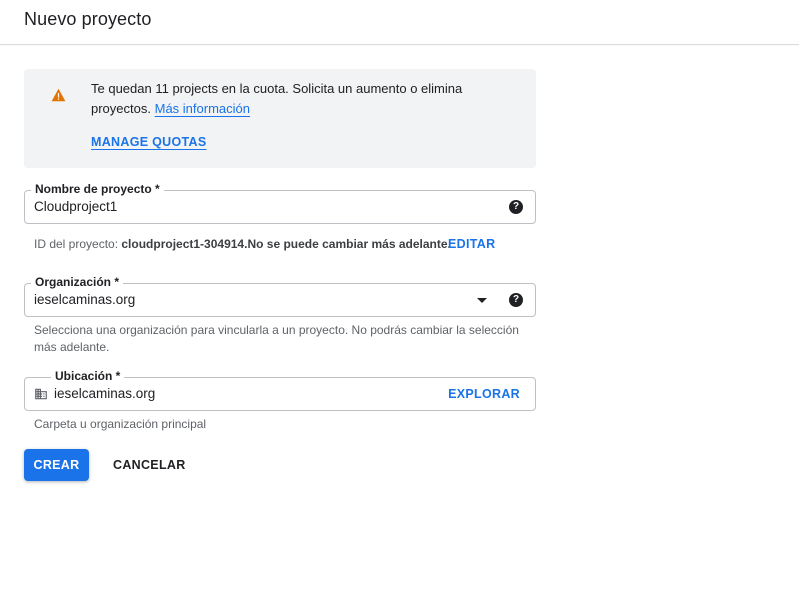  What do you see at coordinates (58, 95) in the screenshot?
I see `warning-icon` at bounding box center [58, 95].